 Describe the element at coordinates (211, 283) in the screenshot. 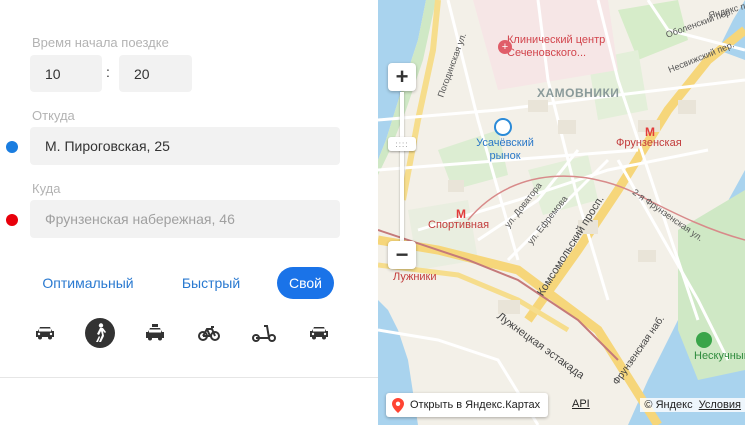

I see `mode-fast-button: Быстрый` at that location.